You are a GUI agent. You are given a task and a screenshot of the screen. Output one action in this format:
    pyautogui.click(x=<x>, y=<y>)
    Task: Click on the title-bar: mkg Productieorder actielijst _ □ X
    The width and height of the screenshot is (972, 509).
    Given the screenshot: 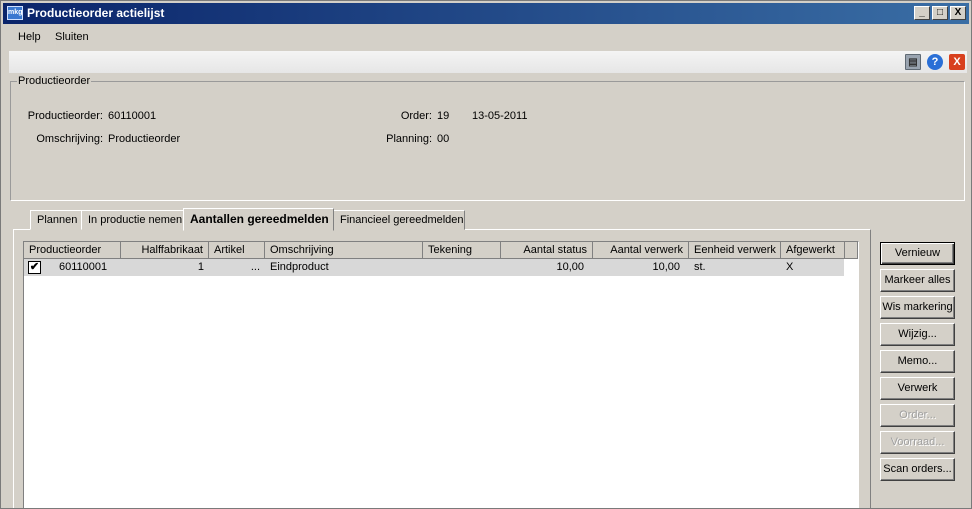 What is the action you would take?
    pyautogui.click(x=486, y=13)
    